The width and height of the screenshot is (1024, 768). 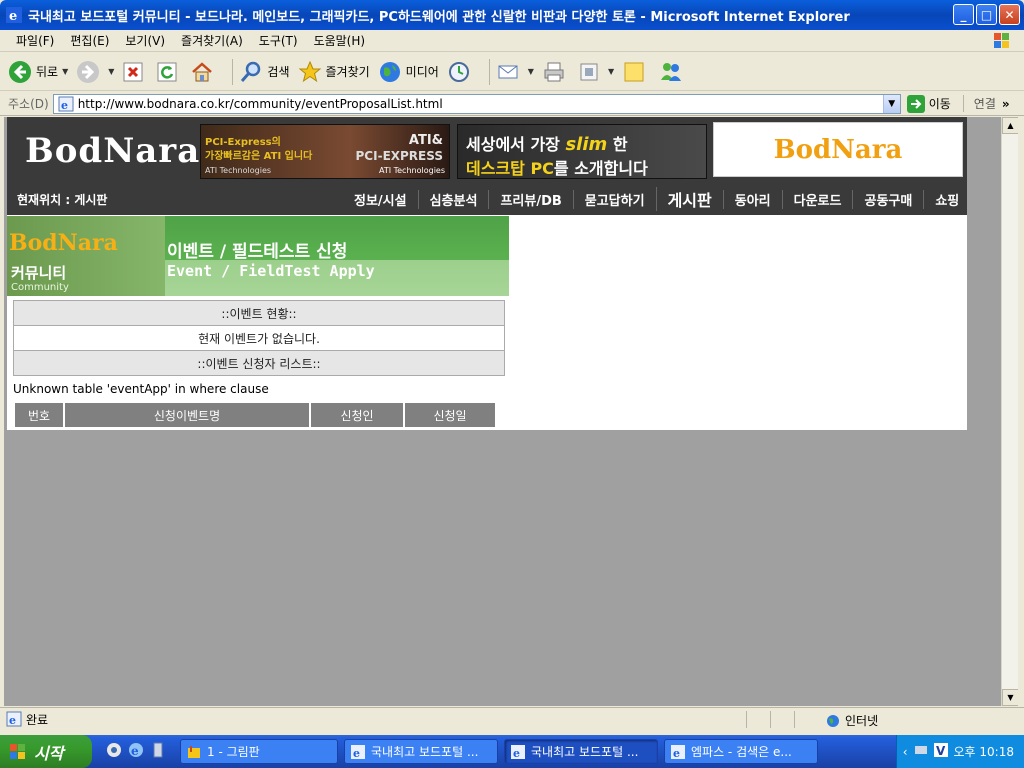 What do you see at coordinates (963, 14) in the screenshot?
I see `minimize-button: _` at bounding box center [963, 14].